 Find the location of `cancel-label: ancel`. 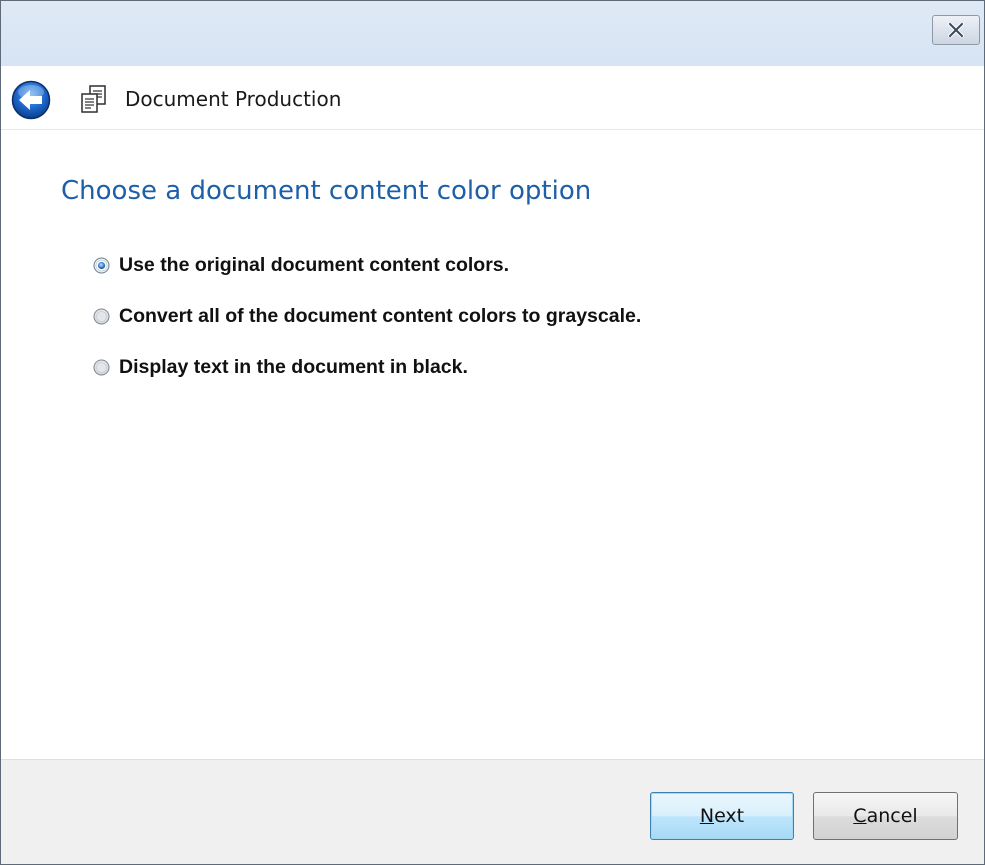

cancel-label: ancel is located at coordinates (892, 816).